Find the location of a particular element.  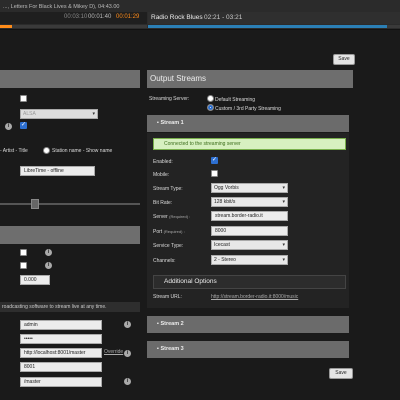

server-label: Server (Required) : is located at coordinates (171, 217).